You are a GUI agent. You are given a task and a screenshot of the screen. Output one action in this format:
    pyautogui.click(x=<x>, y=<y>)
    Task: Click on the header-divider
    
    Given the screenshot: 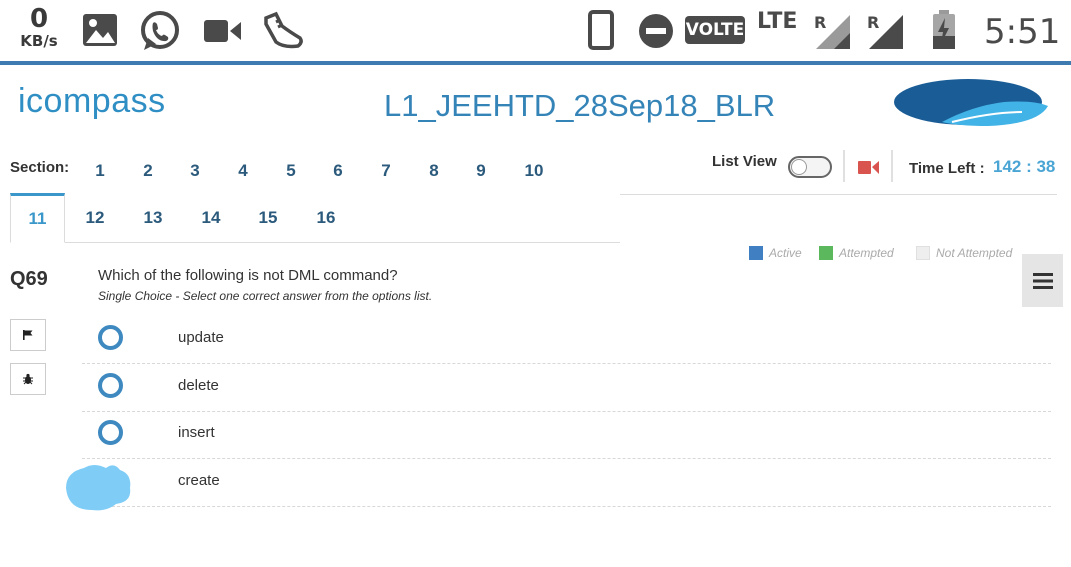 What is the action you would take?
    pyautogui.click(x=535, y=63)
    